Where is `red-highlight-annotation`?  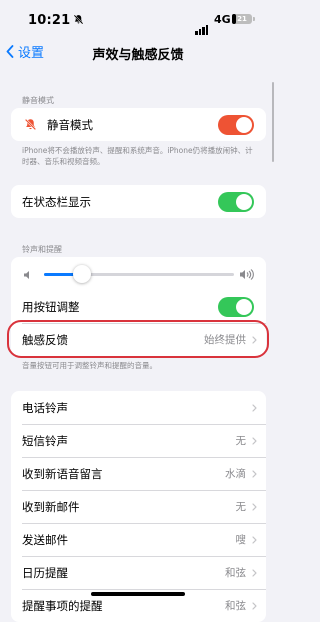 red-highlight-annotation is located at coordinates (138, 339).